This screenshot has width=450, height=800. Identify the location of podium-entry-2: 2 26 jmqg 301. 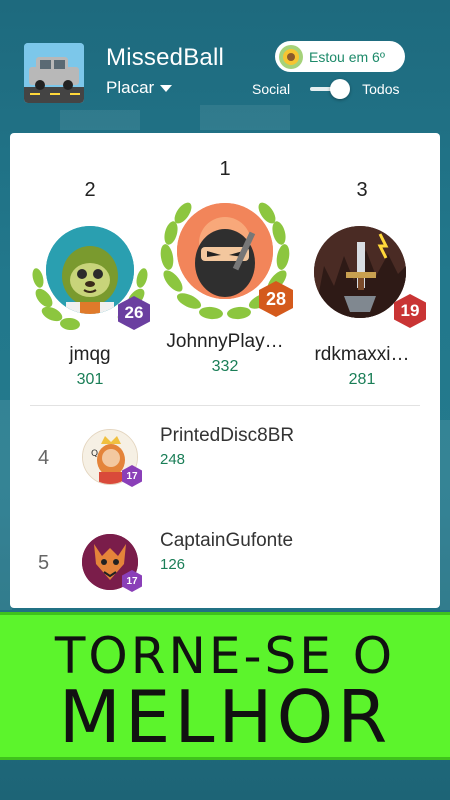
(90, 284).